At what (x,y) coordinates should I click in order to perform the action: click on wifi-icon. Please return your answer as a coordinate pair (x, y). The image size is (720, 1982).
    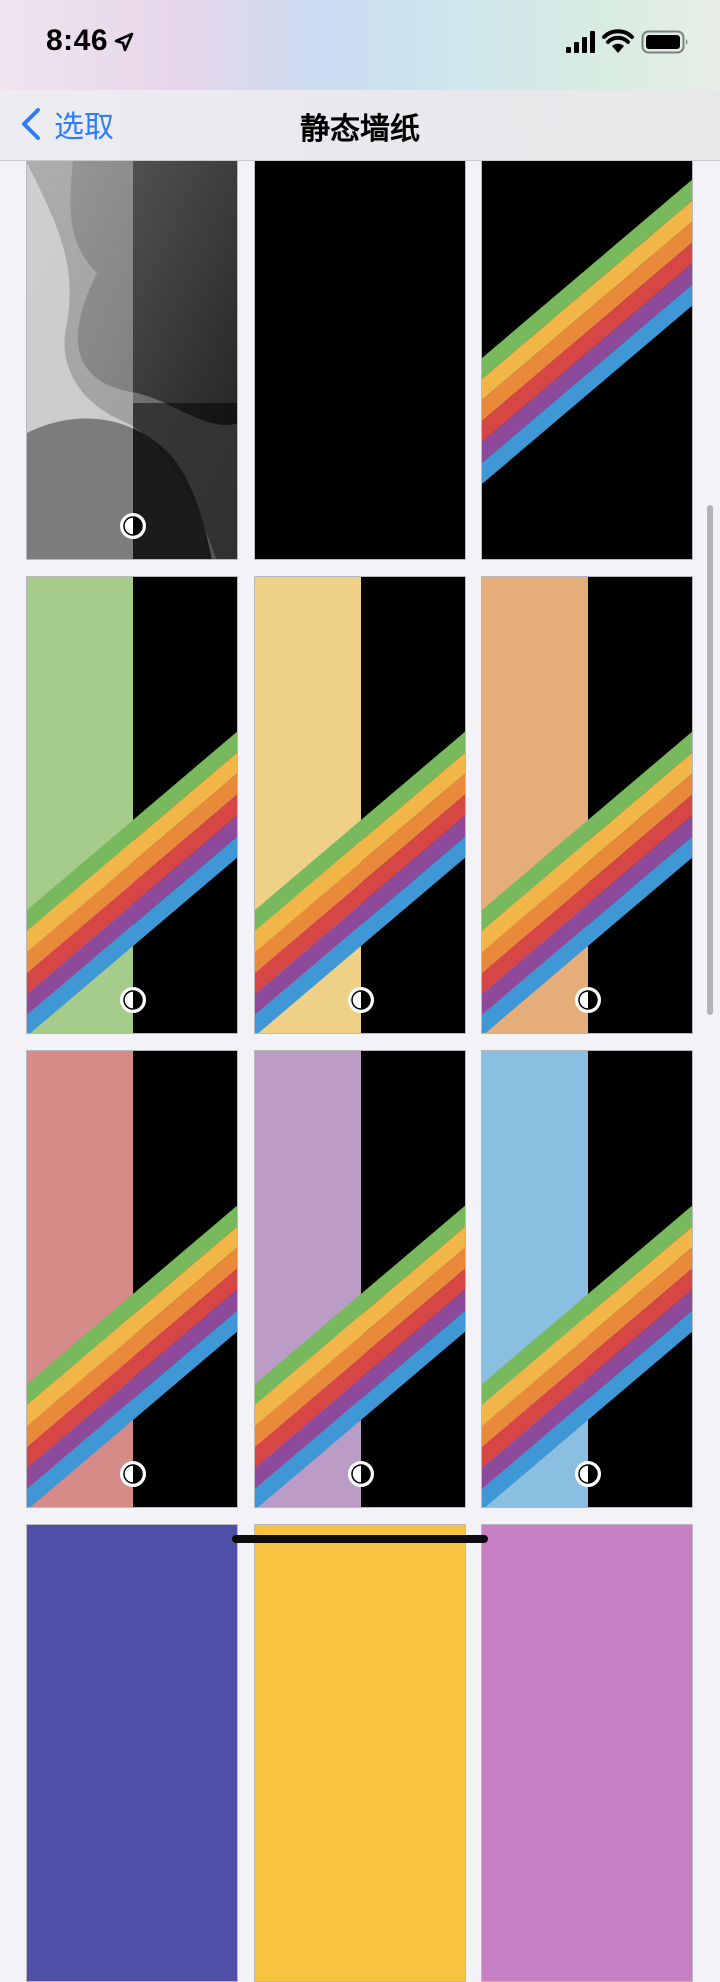
    Looking at the image, I should click on (618, 41).